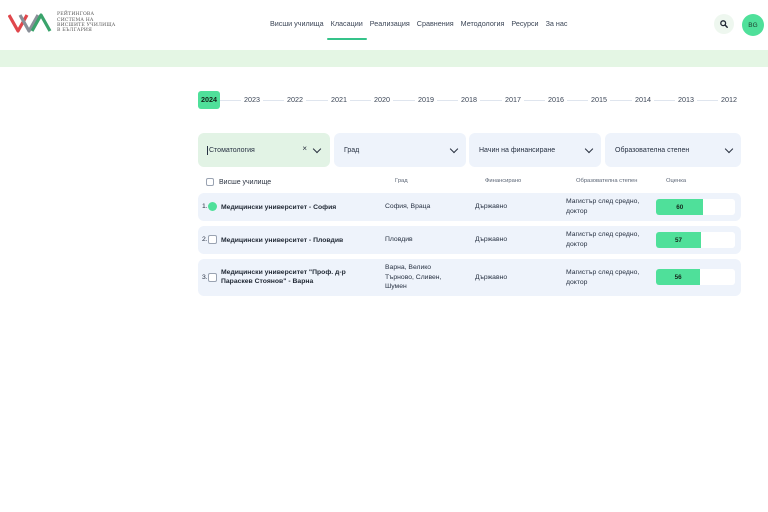 This screenshot has height=512, width=768. What do you see at coordinates (483, 23) in the screenshot?
I see `nav-item-methodology: Методология` at bounding box center [483, 23].